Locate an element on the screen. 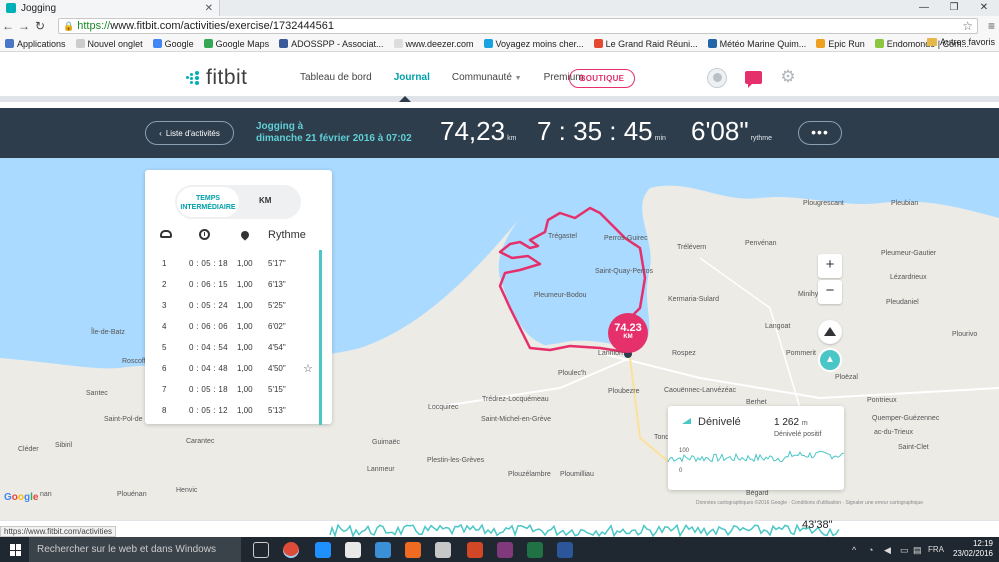 Image resolution: width=999 pixels, height=562 pixels. tab-km: KM is located at coordinates (265, 200).